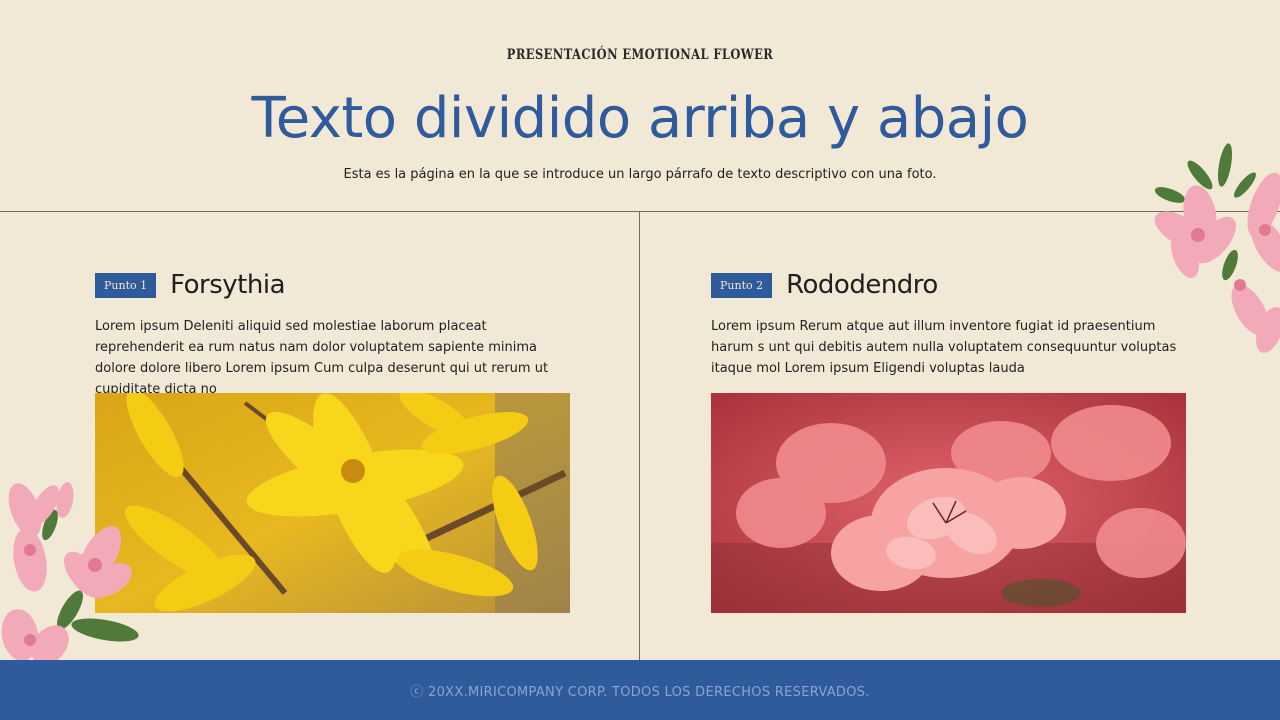 The height and width of the screenshot is (720, 1280). I want to click on decorative-flower-top-right, so click(1210, 245).